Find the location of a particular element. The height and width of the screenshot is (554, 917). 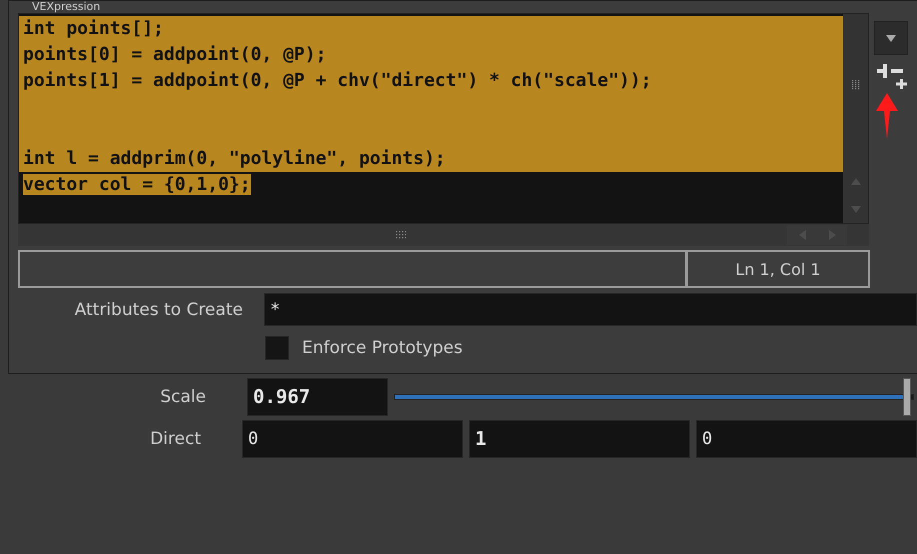

dropdown-button is located at coordinates (891, 38).